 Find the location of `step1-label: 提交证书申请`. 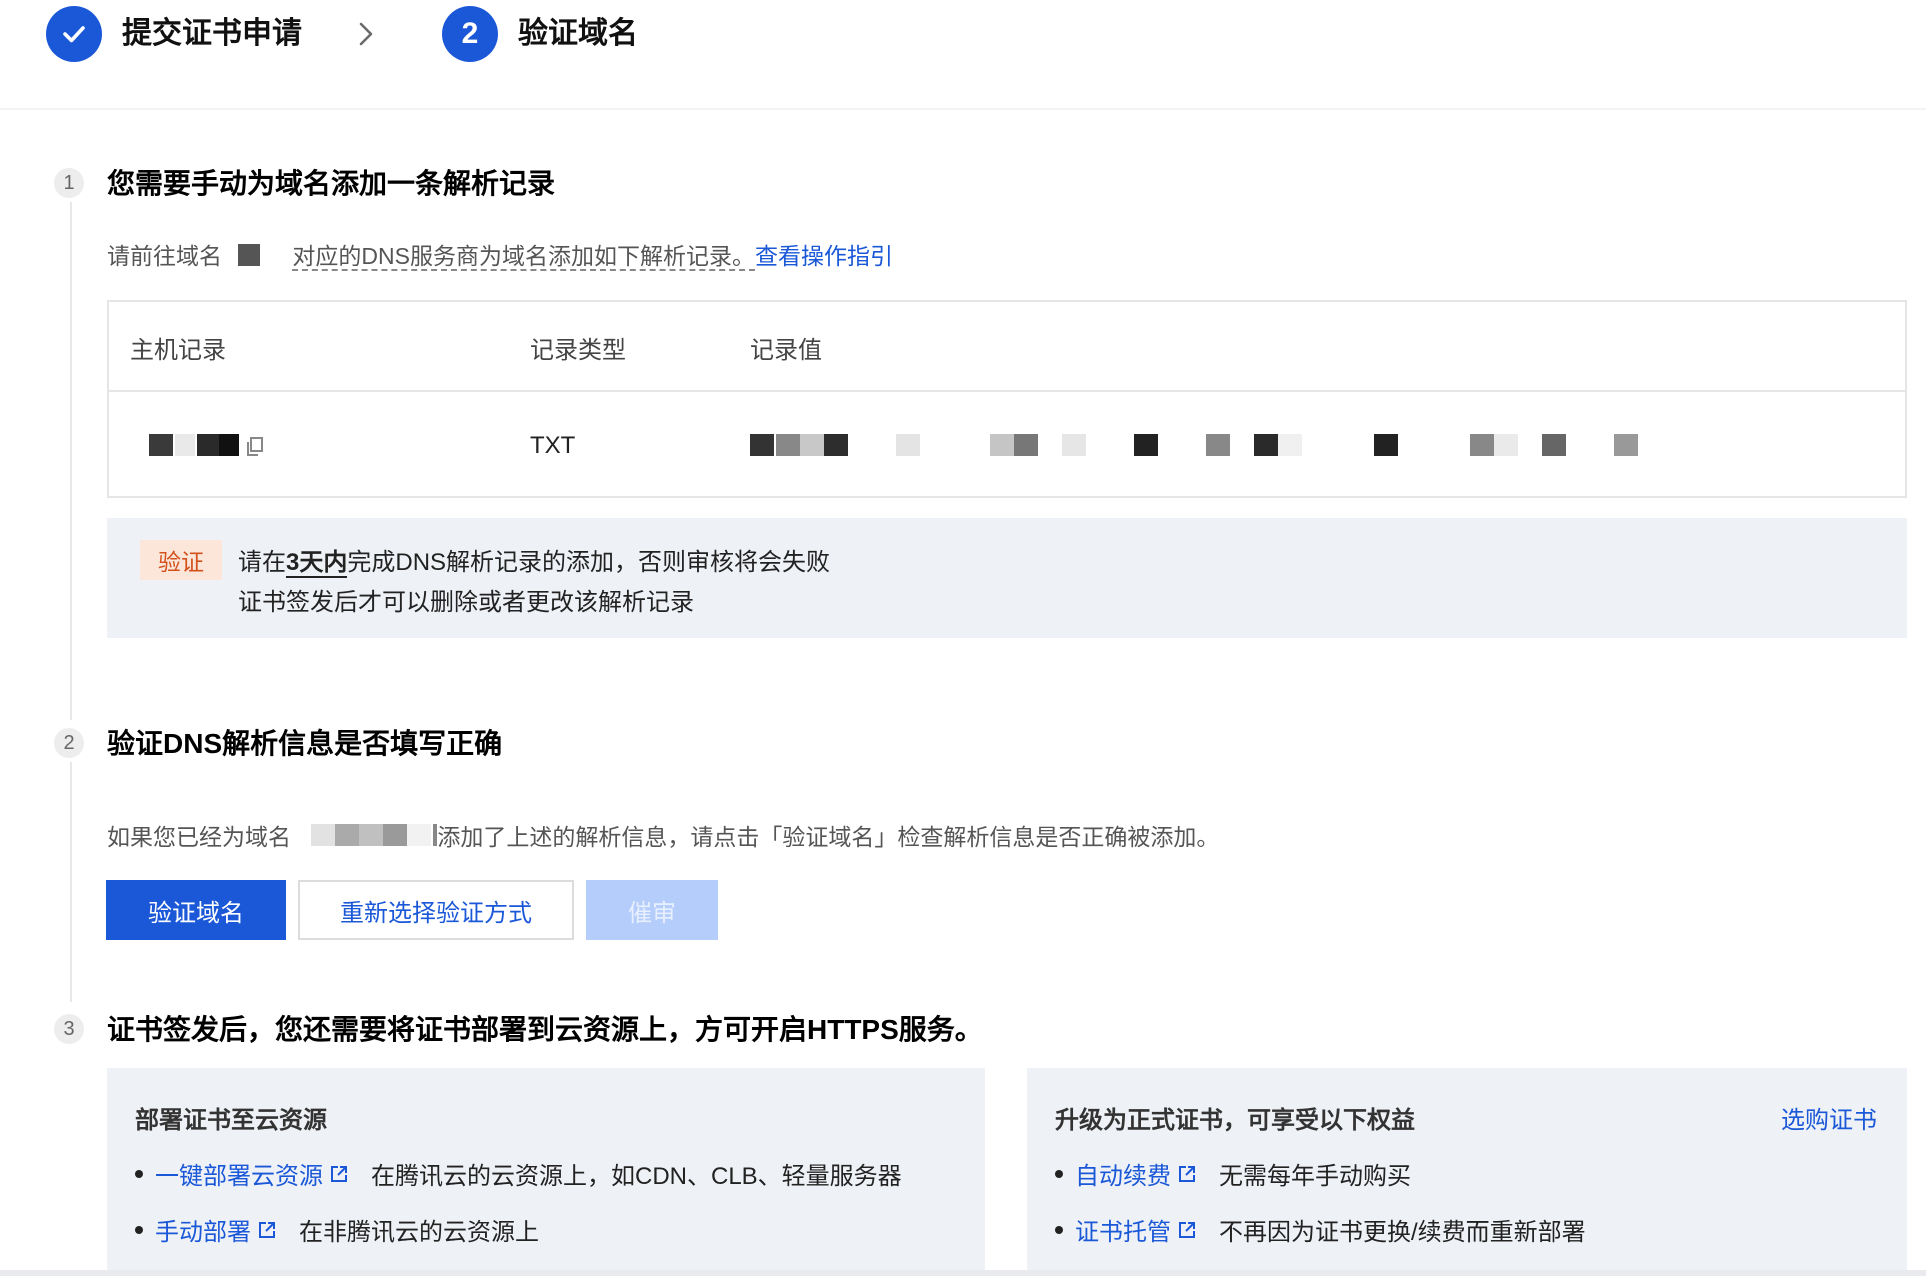

step1-label: 提交证书申请 is located at coordinates (212, 33).